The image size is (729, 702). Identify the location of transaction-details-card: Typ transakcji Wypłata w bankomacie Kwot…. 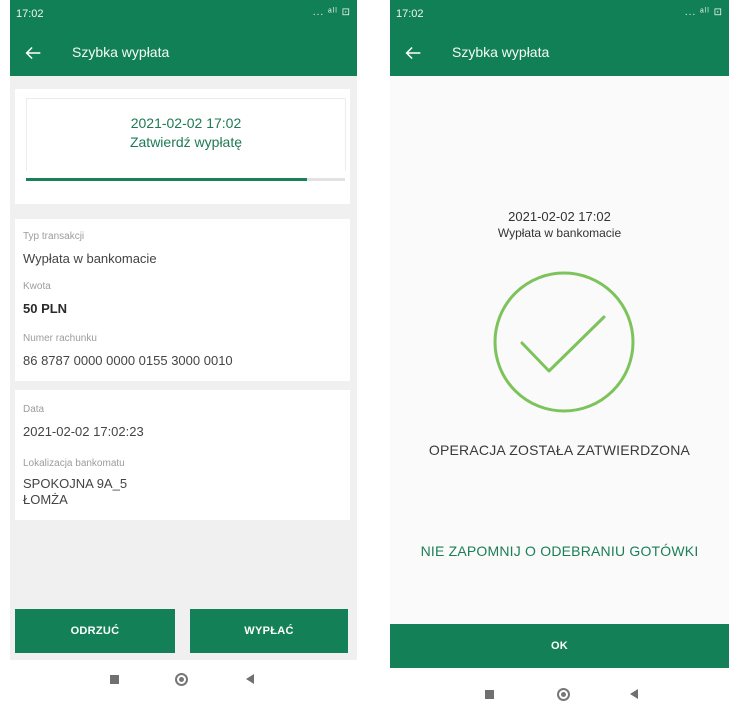
(182, 300).